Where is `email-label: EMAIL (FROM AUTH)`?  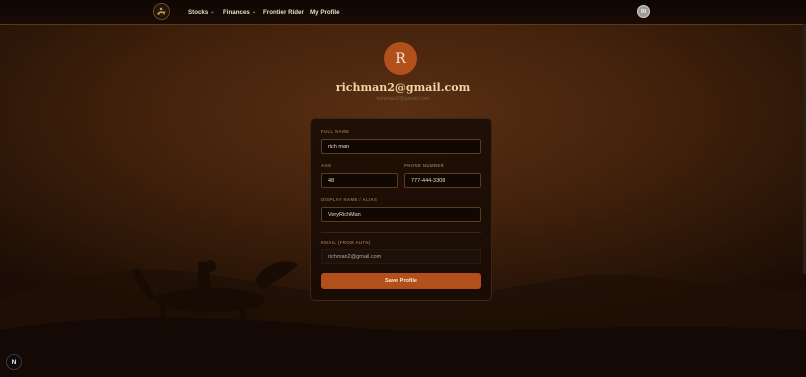 email-label: EMAIL (FROM AUTH) is located at coordinates (346, 242).